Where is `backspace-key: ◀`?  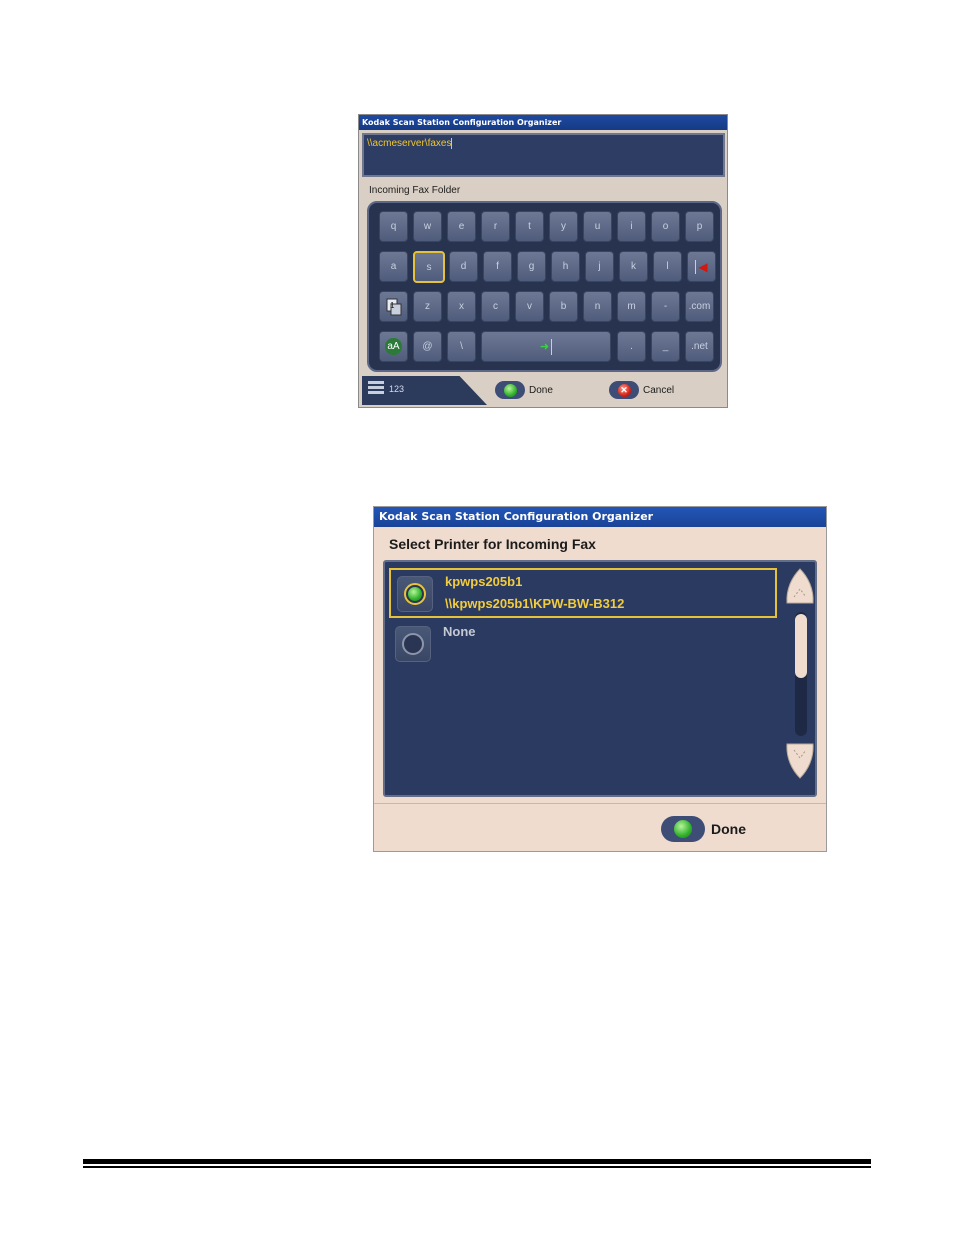 backspace-key: ◀ is located at coordinates (701, 266).